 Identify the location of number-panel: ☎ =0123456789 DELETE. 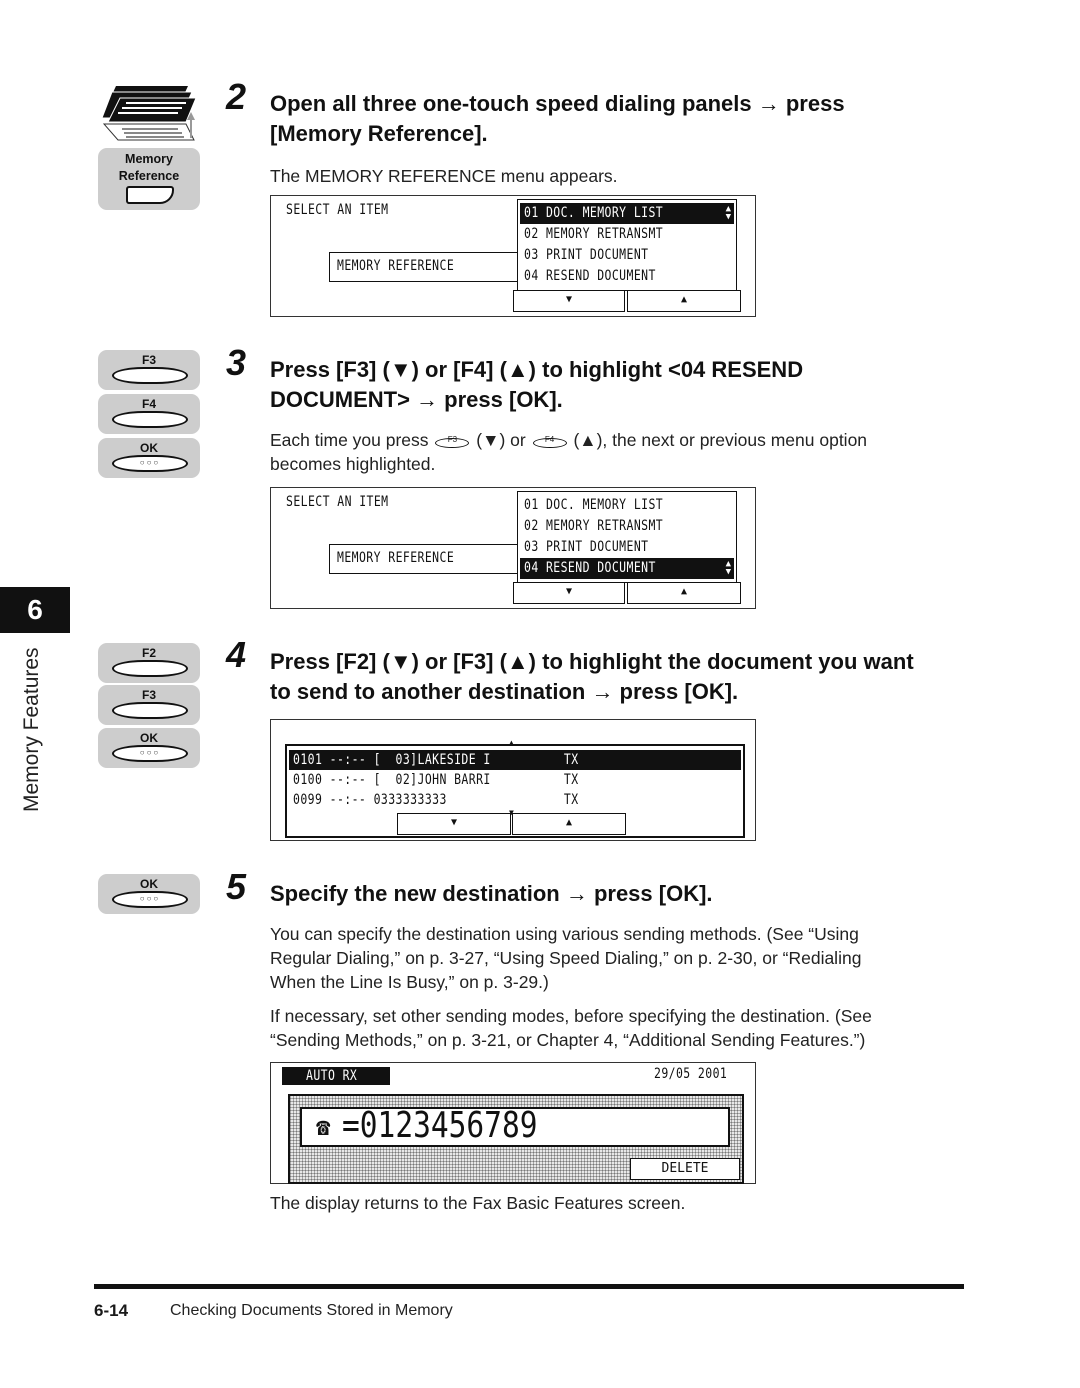
(516, 1139).